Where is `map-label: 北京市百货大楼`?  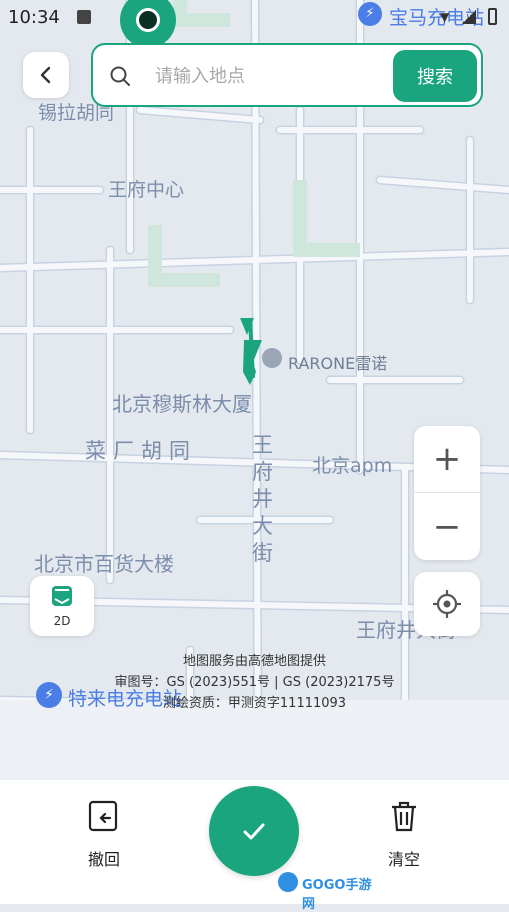
map-label: 北京市百货大楼 is located at coordinates (104, 564).